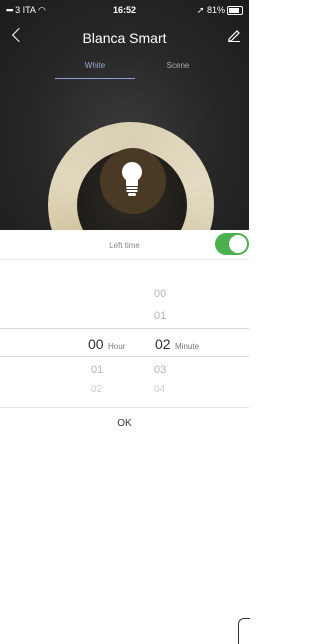 This screenshot has width=320, height=644. What do you see at coordinates (200, 10) in the screenshot?
I see `location-icon: ➚` at bounding box center [200, 10].